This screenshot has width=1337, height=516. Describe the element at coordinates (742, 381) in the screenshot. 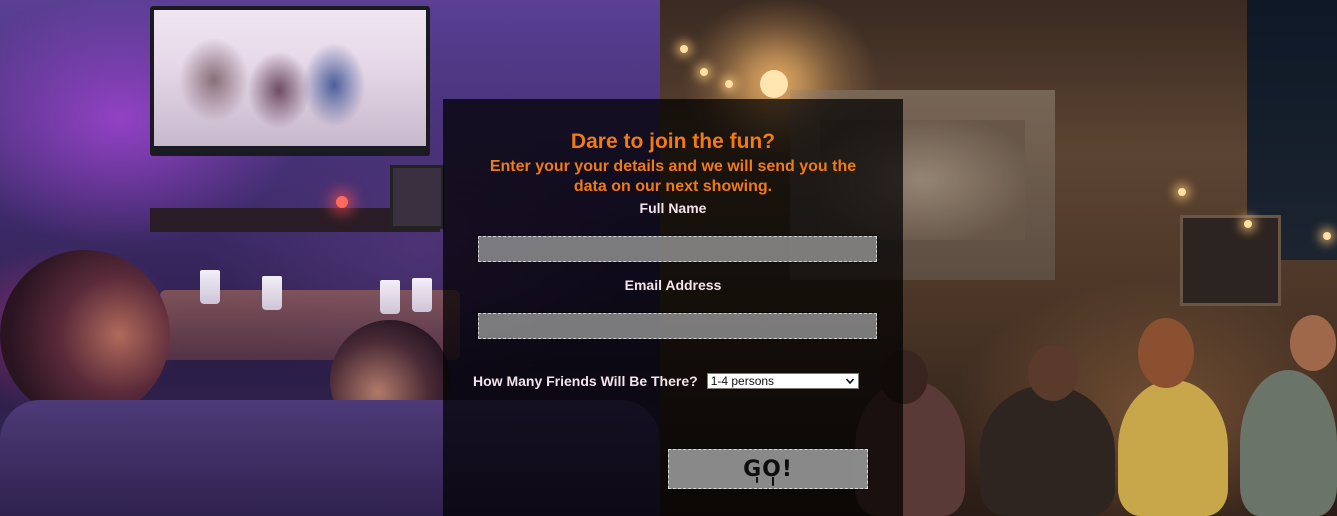

I see `friends-count-selected-value: 1-4 persons` at that location.